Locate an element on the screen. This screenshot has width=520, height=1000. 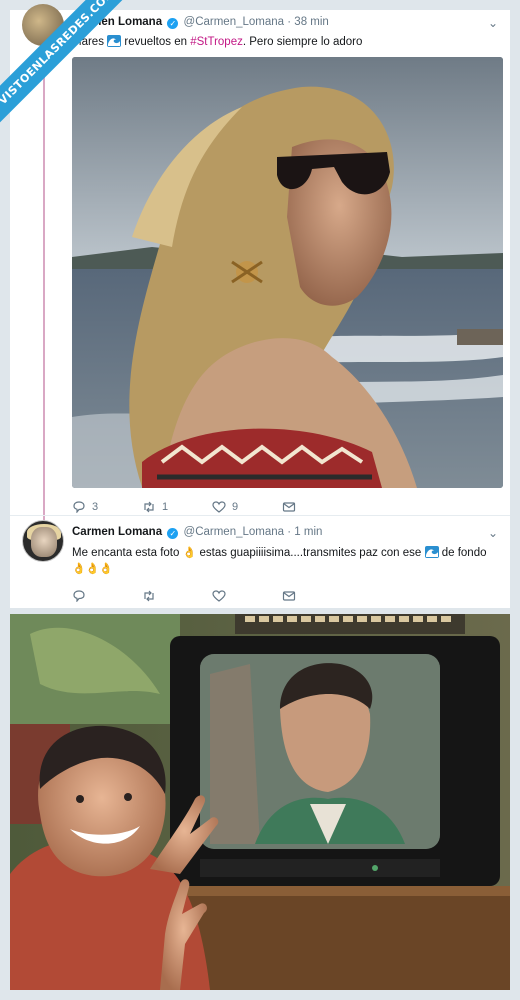
author-name: Carmen Lomana is located at coordinates (117, 532).